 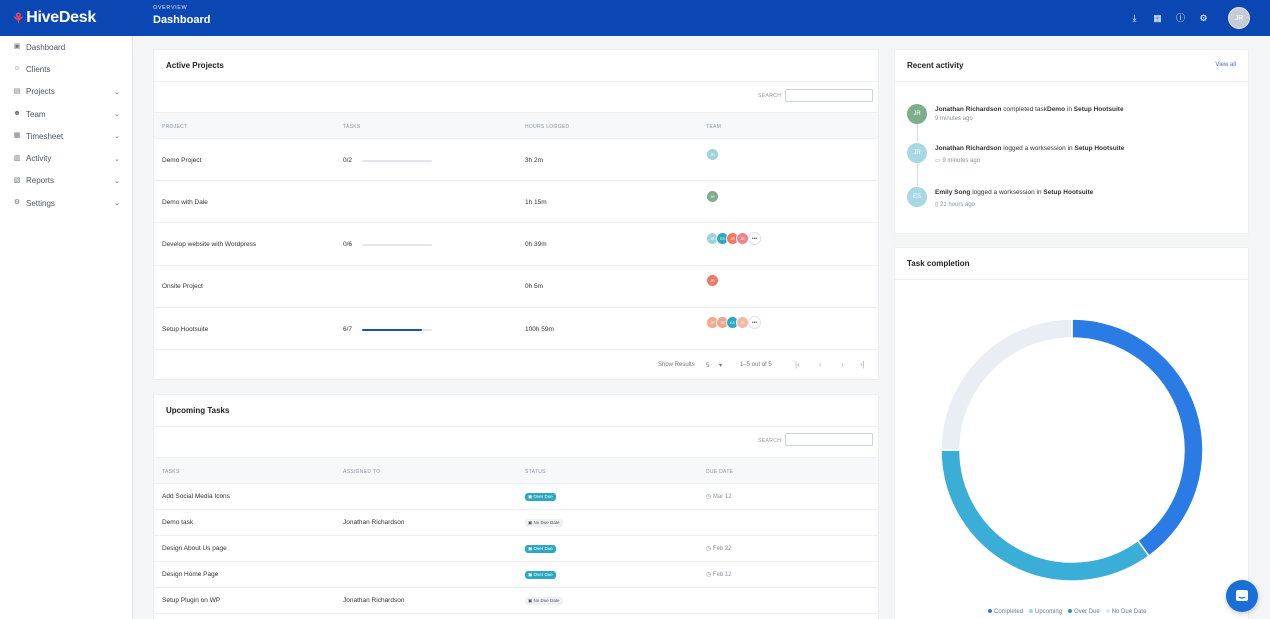 I want to click on avatar: ES, so click(x=917, y=197).